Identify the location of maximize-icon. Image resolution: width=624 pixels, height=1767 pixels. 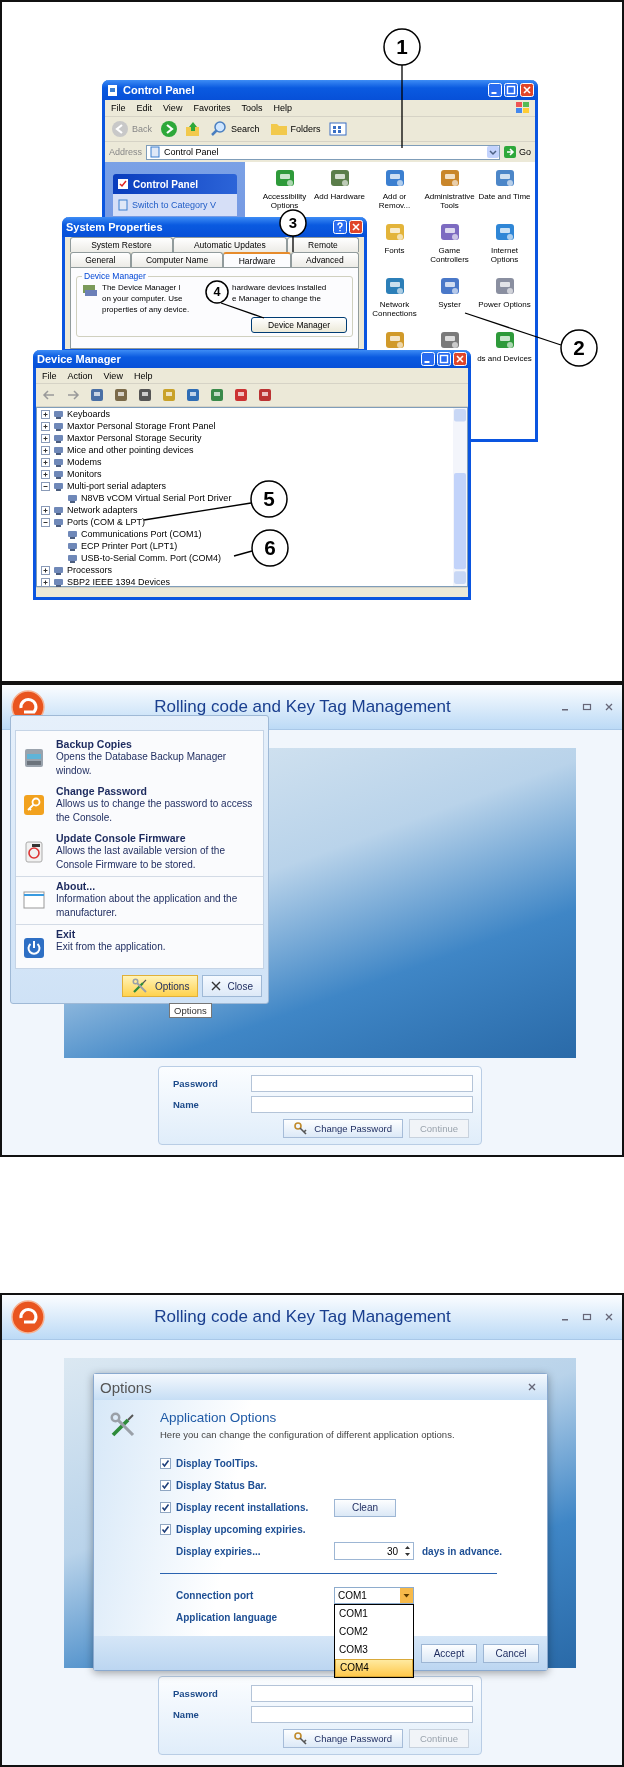
(587, 707).